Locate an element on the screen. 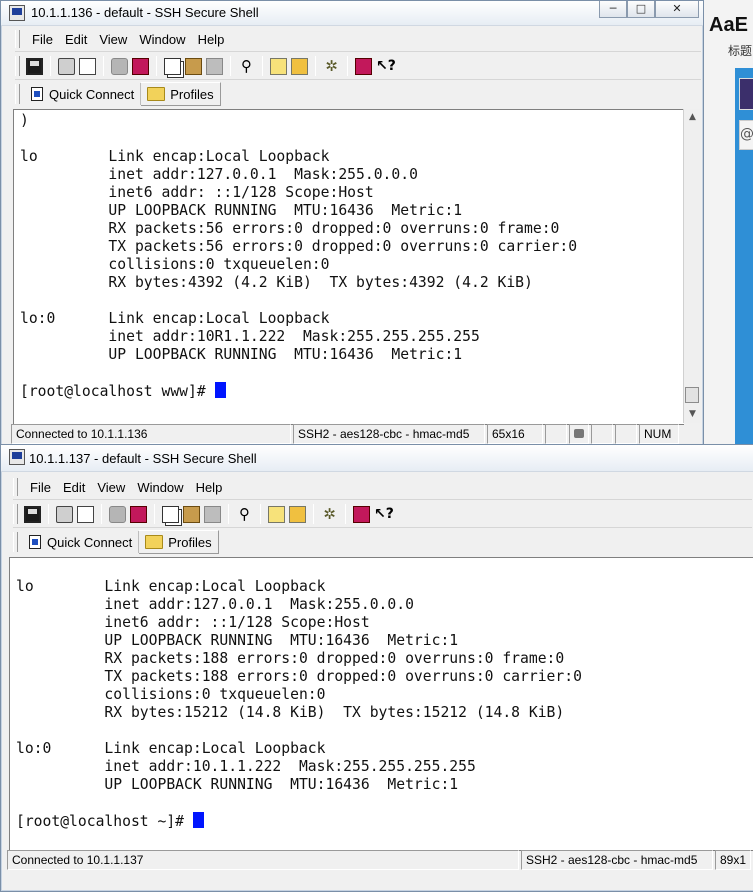 The width and height of the screenshot is (753, 892). window-title: 10.1.1.136 - default - SSH Secure Shell is located at coordinates (145, 12).